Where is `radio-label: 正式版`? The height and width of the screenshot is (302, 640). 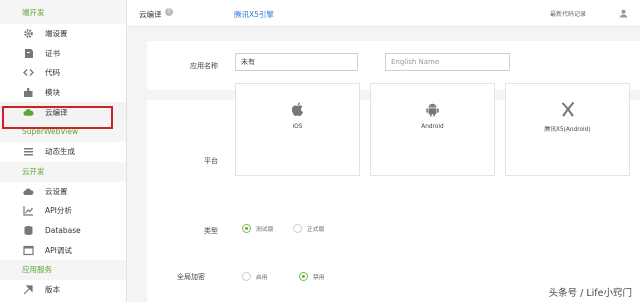
radio-label: 正式版 is located at coordinates (316, 230).